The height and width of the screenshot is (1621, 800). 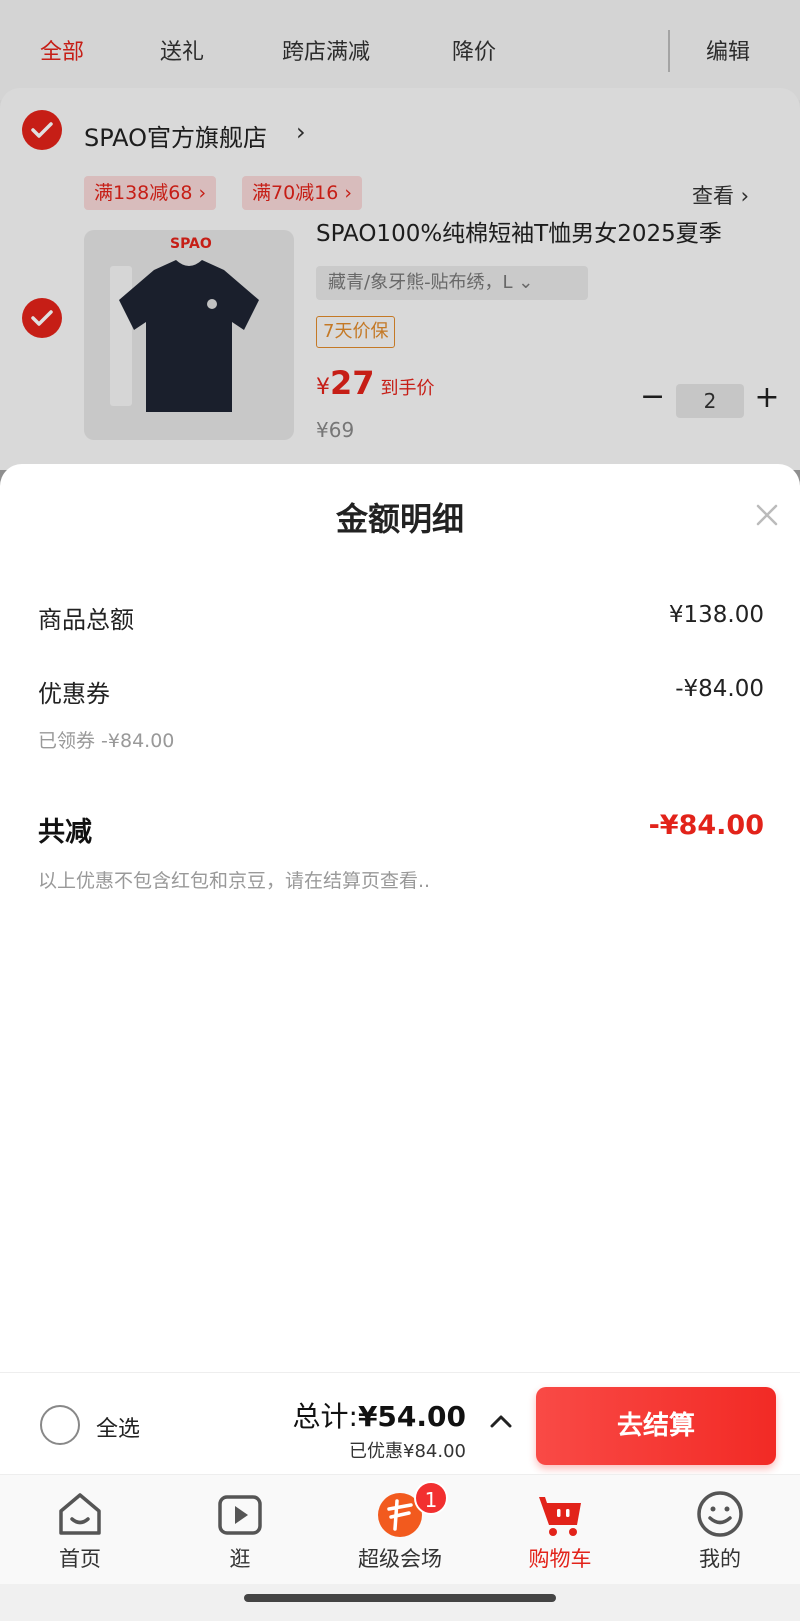 What do you see at coordinates (106, 741) in the screenshot?
I see `coupon-claimed: 已领券 -¥84.00` at bounding box center [106, 741].